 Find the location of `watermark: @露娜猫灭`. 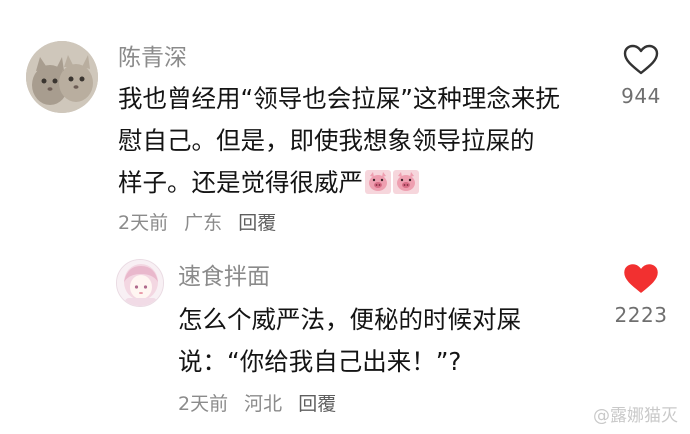

watermark: @露娜猫灭 is located at coordinates (635, 416).